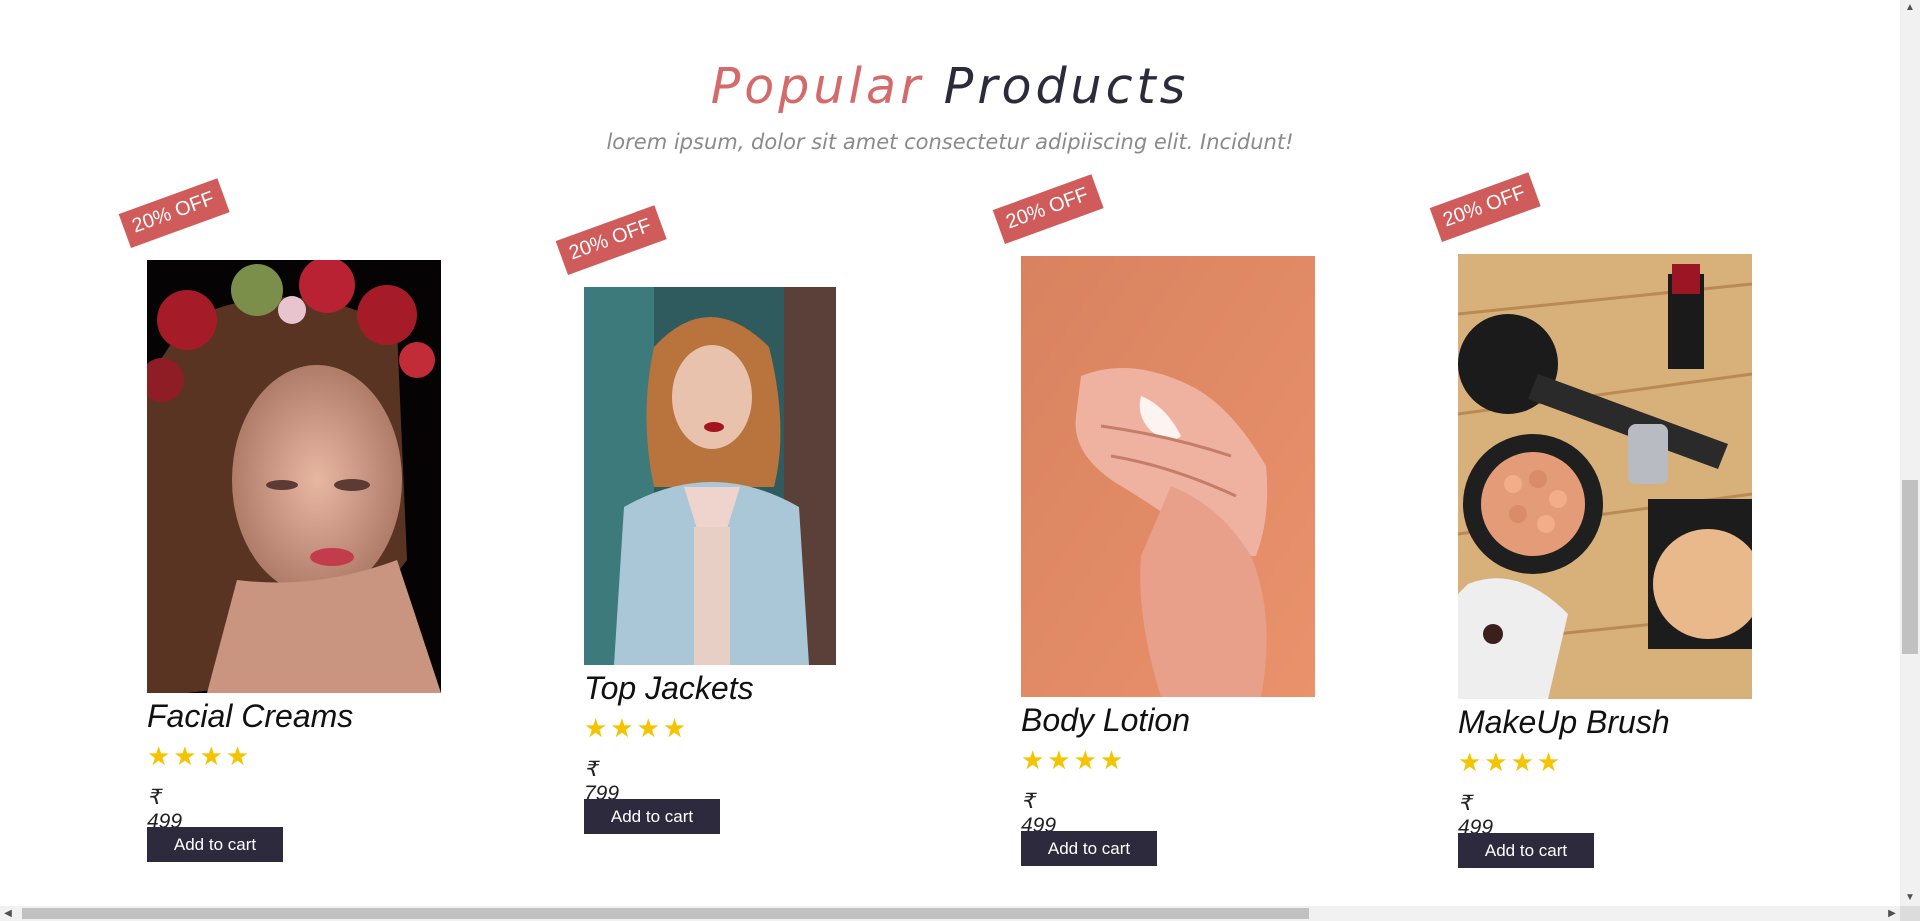  Describe the element at coordinates (250, 716) in the screenshot. I see `product-title: Facial Creams` at that location.